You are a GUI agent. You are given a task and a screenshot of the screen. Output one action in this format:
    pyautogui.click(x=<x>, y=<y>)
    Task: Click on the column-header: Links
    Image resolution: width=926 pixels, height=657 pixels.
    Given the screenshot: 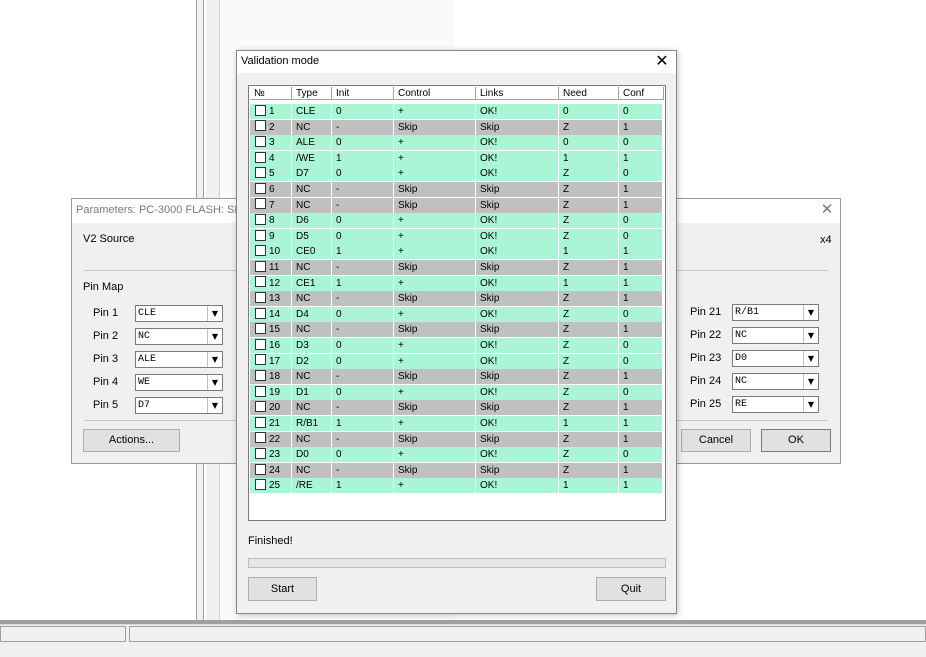 What is the action you would take?
    pyautogui.click(x=517, y=93)
    